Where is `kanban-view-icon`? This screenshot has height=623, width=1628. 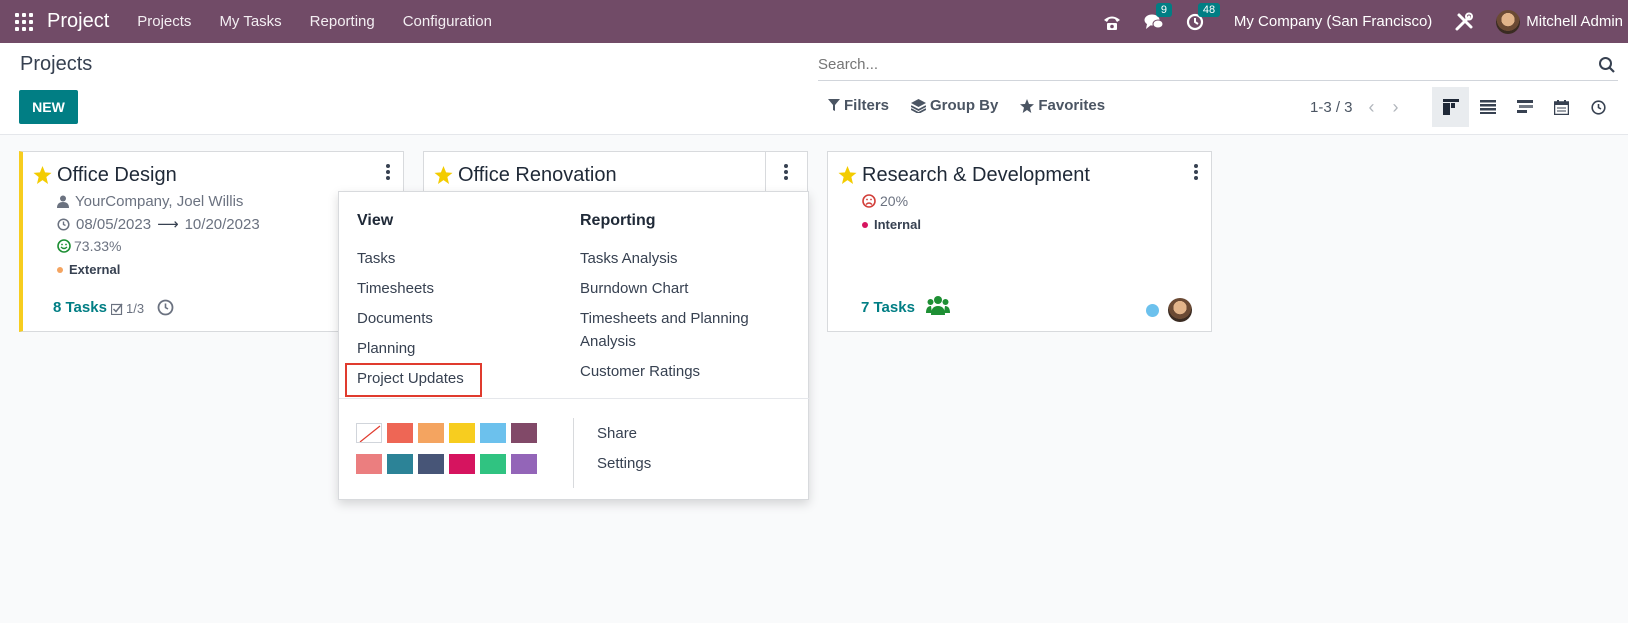 kanban-view-icon is located at coordinates (1450, 107).